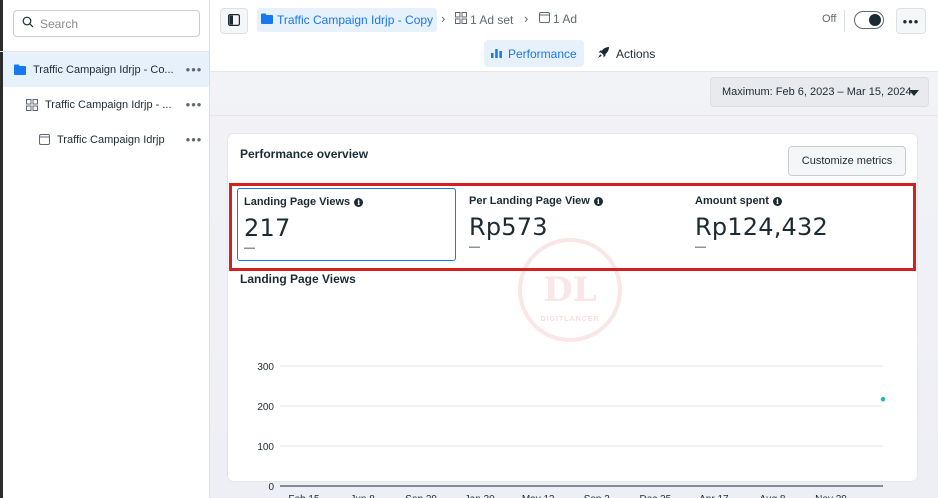 The image size is (938, 498). Describe the element at coordinates (265, 407) in the screenshot. I see `y-tick-label: 200` at that location.